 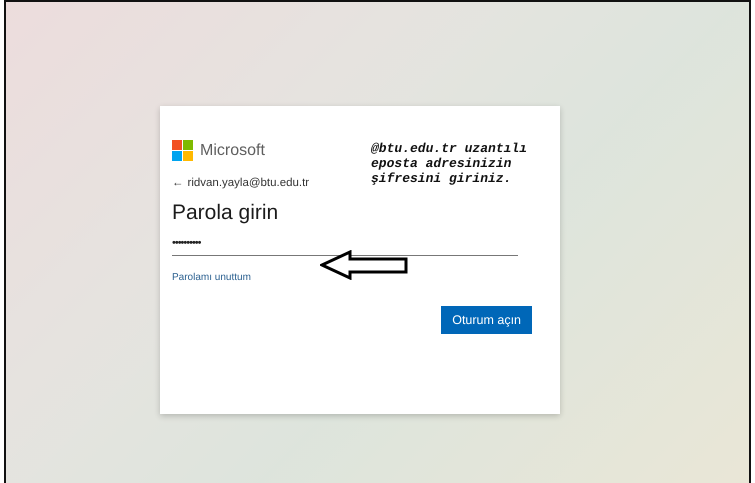 I want to click on account-email: ridvan.yayla@btu.edu.tr, so click(x=249, y=183).